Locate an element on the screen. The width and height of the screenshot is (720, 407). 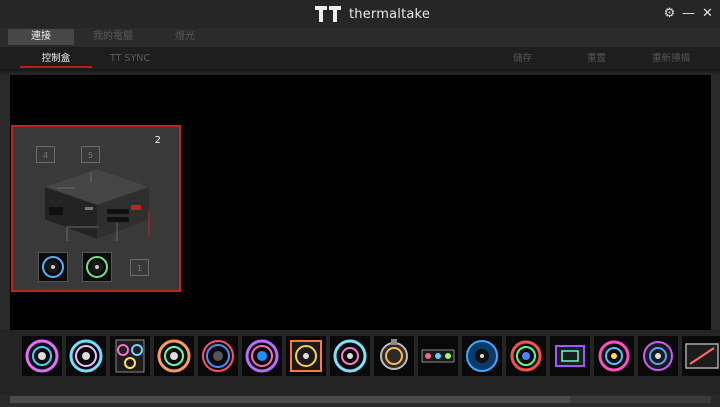
water-block-icon is located at coordinates (482, 356).